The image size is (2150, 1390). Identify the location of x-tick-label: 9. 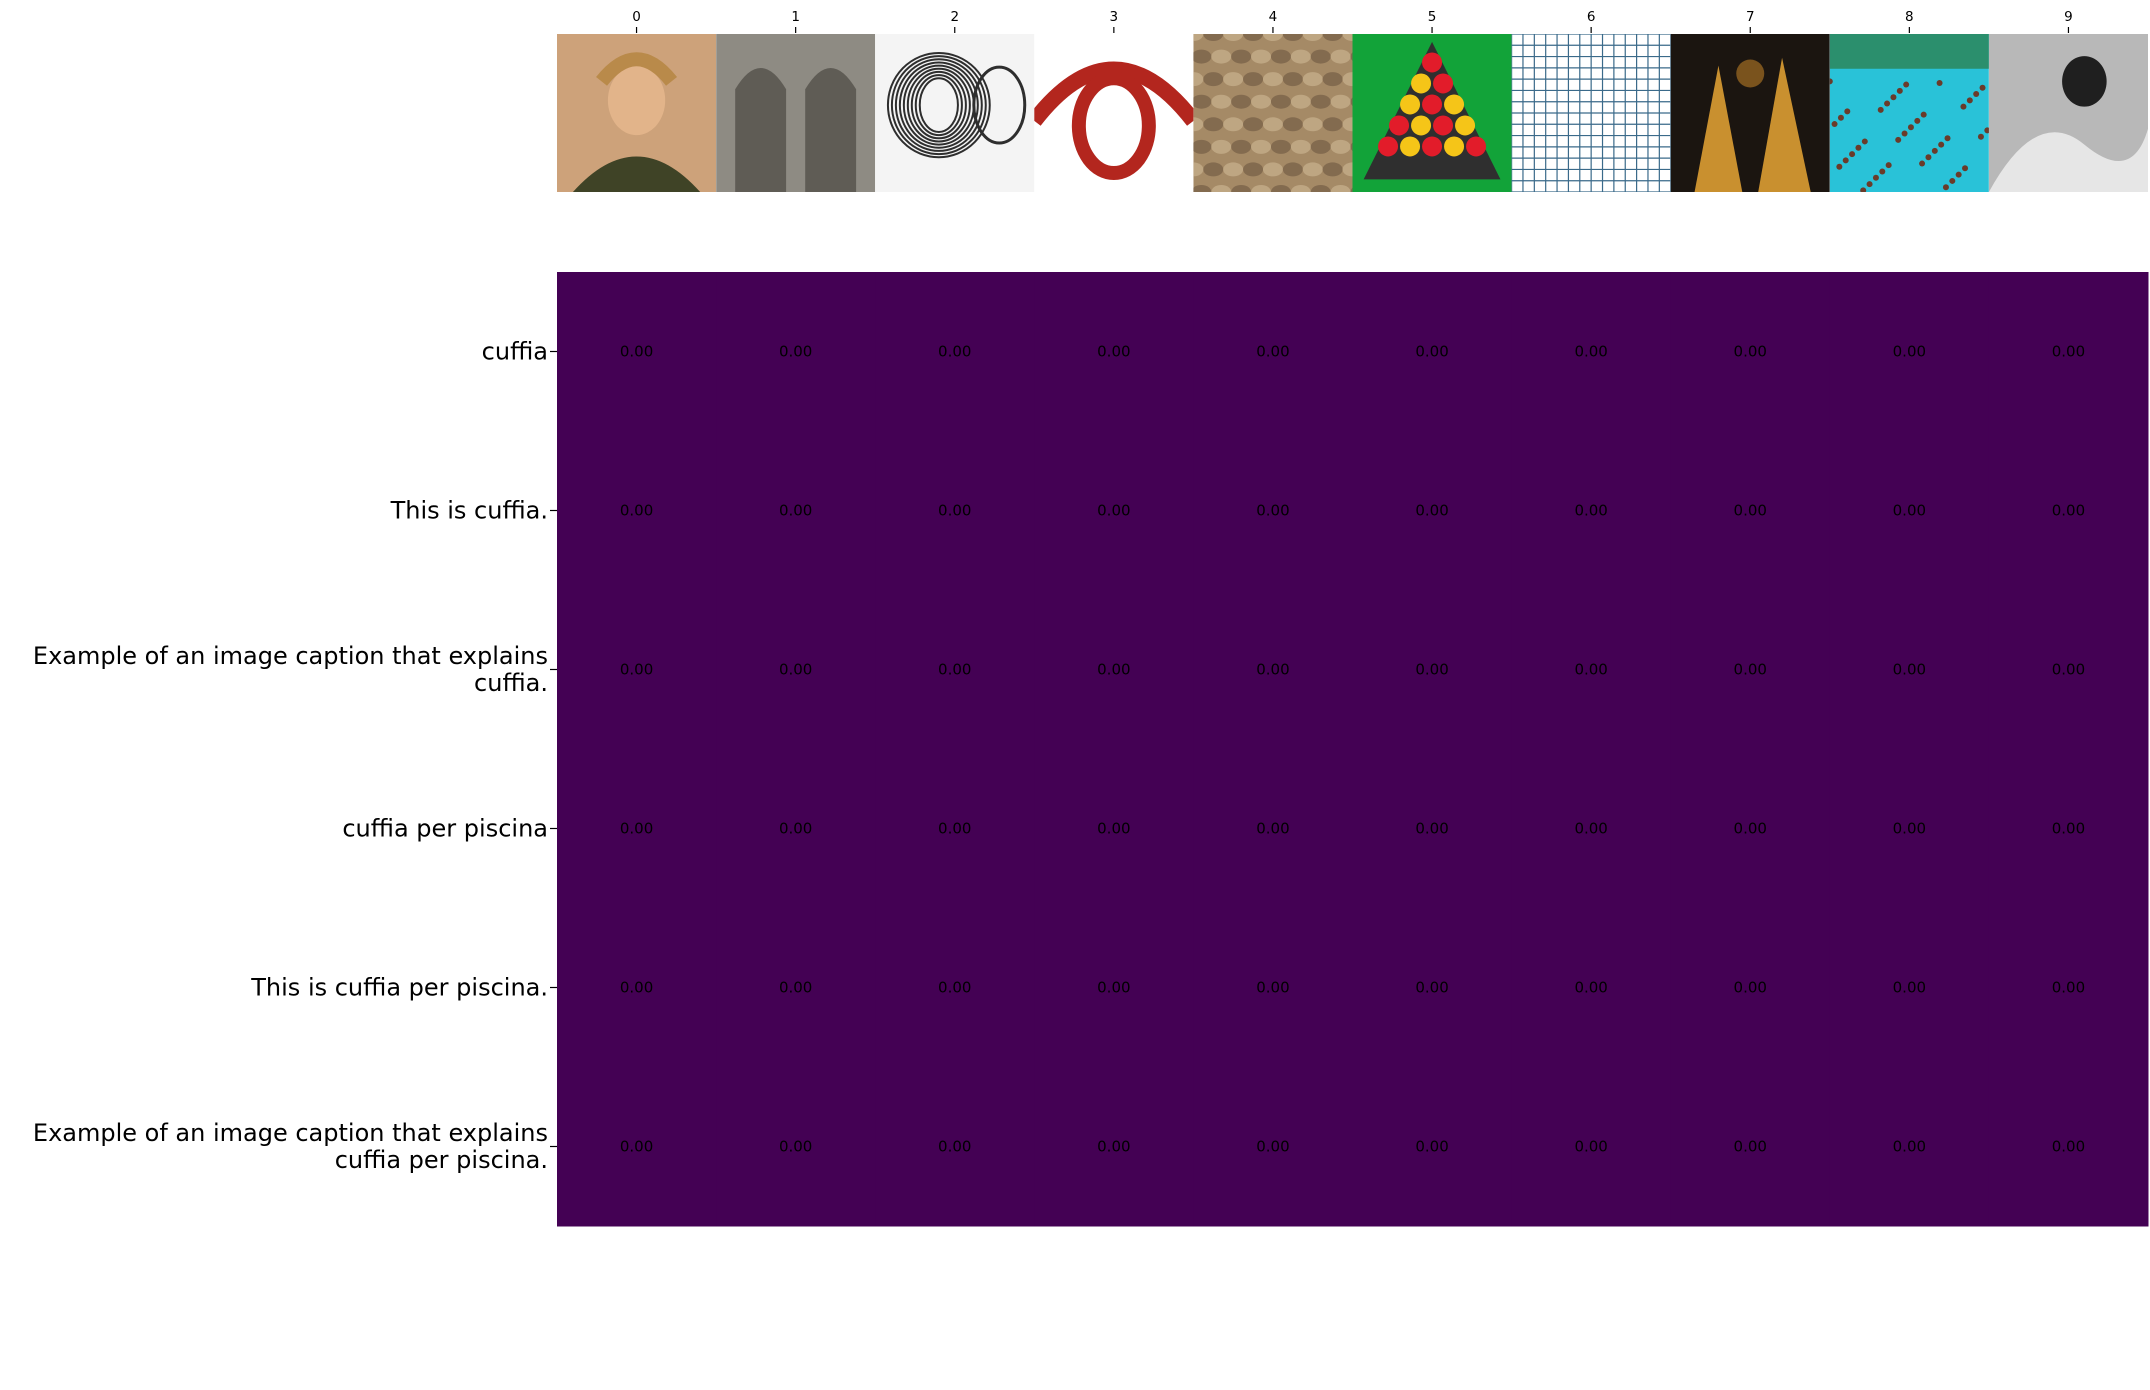
(2068, 17).